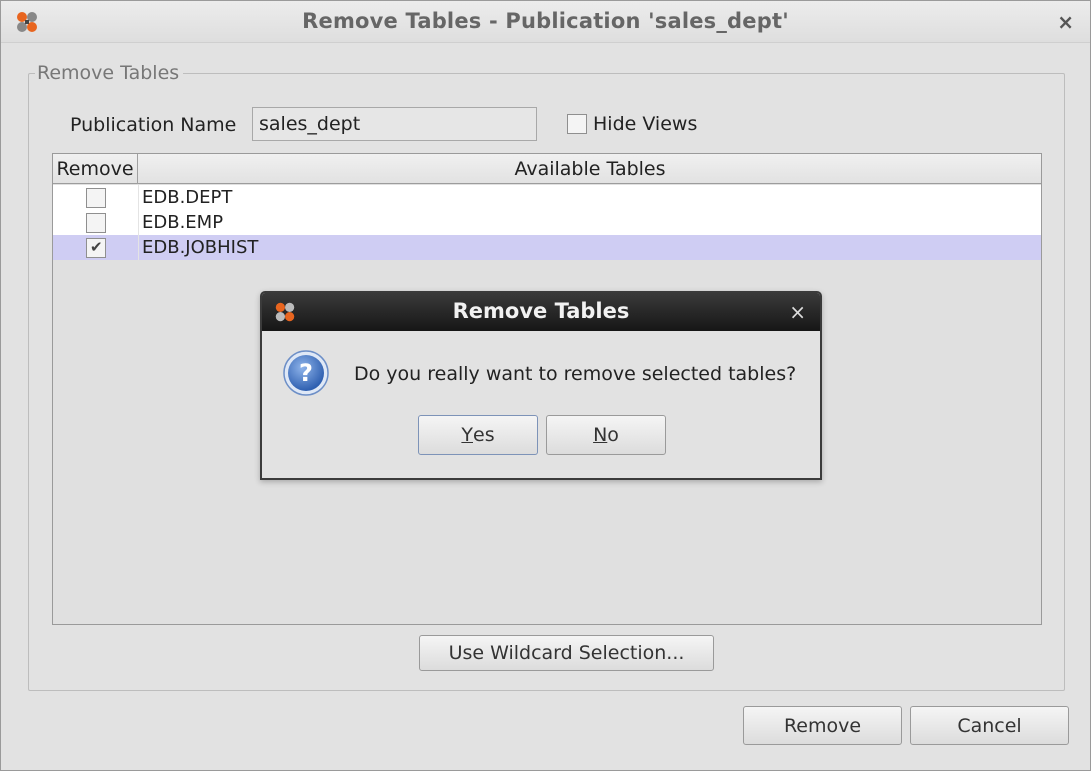 The image size is (1091, 771). I want to click on no-mnemonic: N, so click(600, 435).